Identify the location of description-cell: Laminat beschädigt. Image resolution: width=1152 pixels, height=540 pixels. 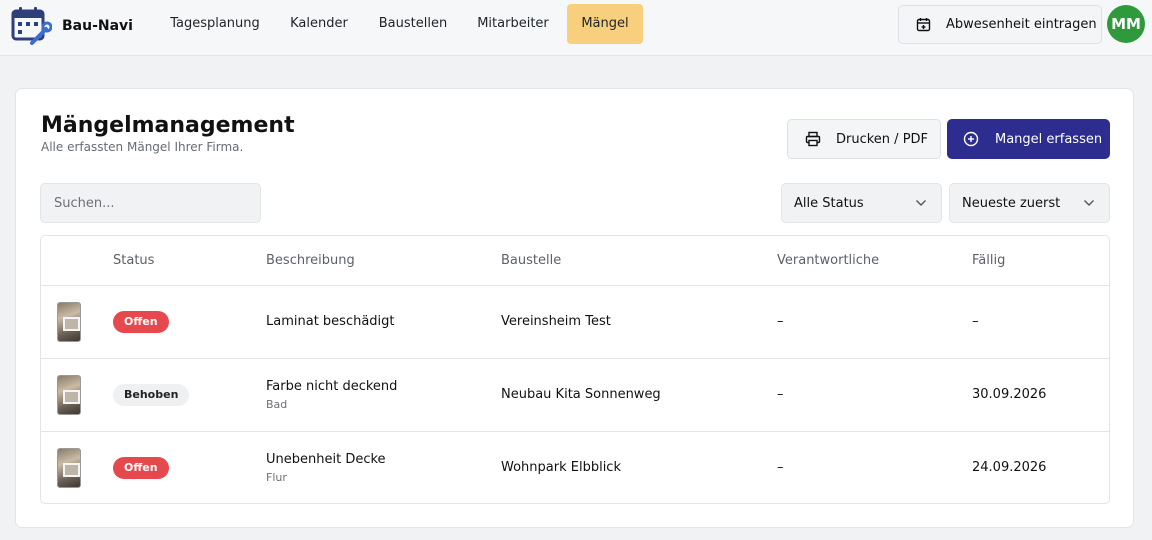
(330, 321).